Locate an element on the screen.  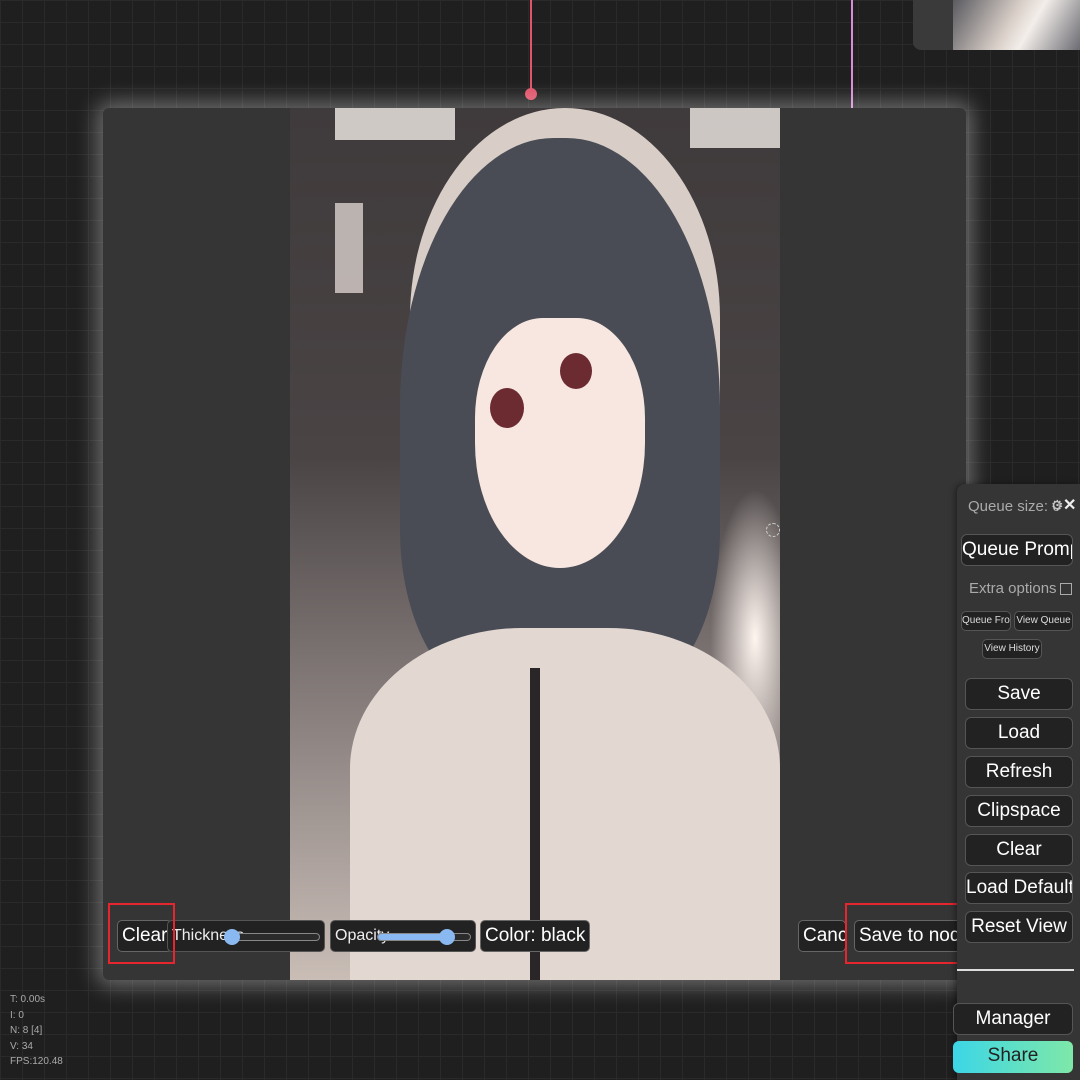
queue-prompt-button: Queue Prompt is located at coordinates (1017, 550).